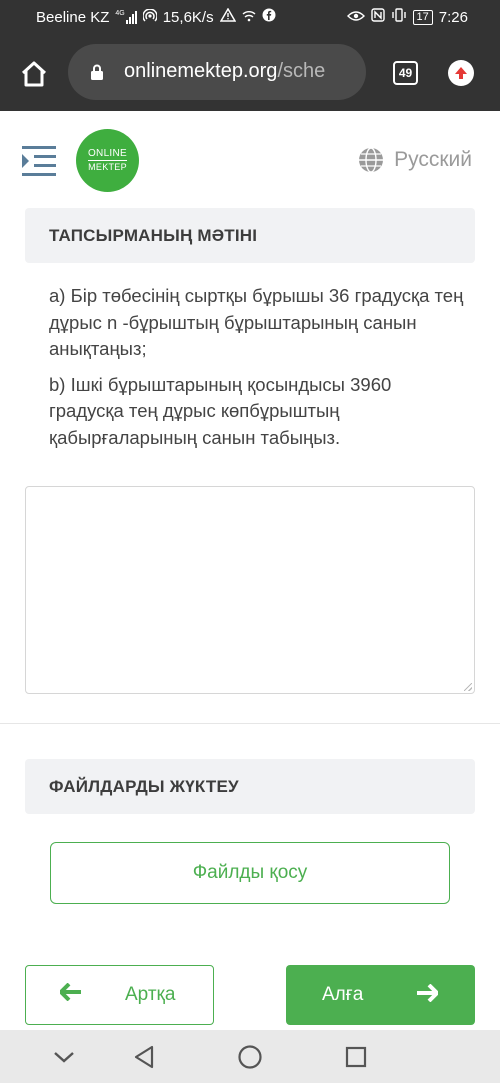  I want to click on browser-update-button, so click(461, 73).